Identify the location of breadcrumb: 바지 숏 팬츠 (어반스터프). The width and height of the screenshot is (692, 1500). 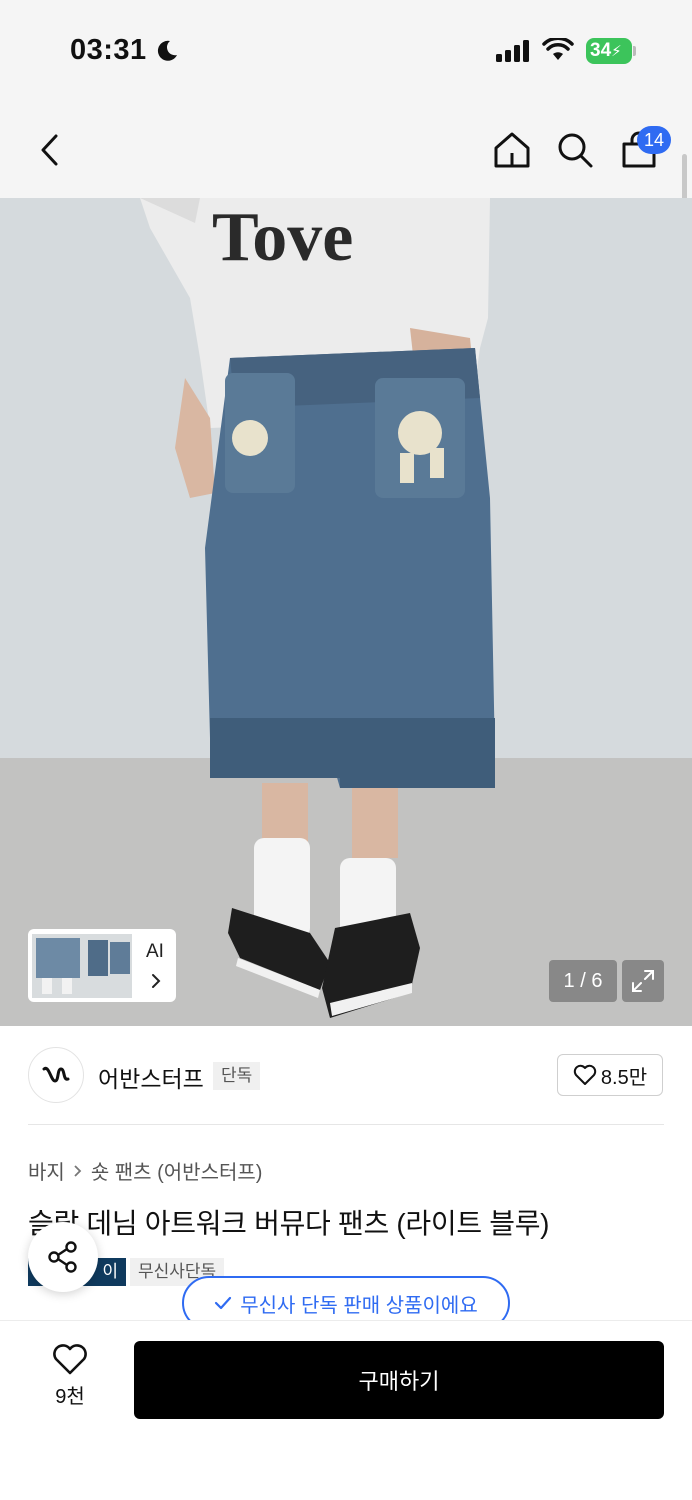
(145, 1170).